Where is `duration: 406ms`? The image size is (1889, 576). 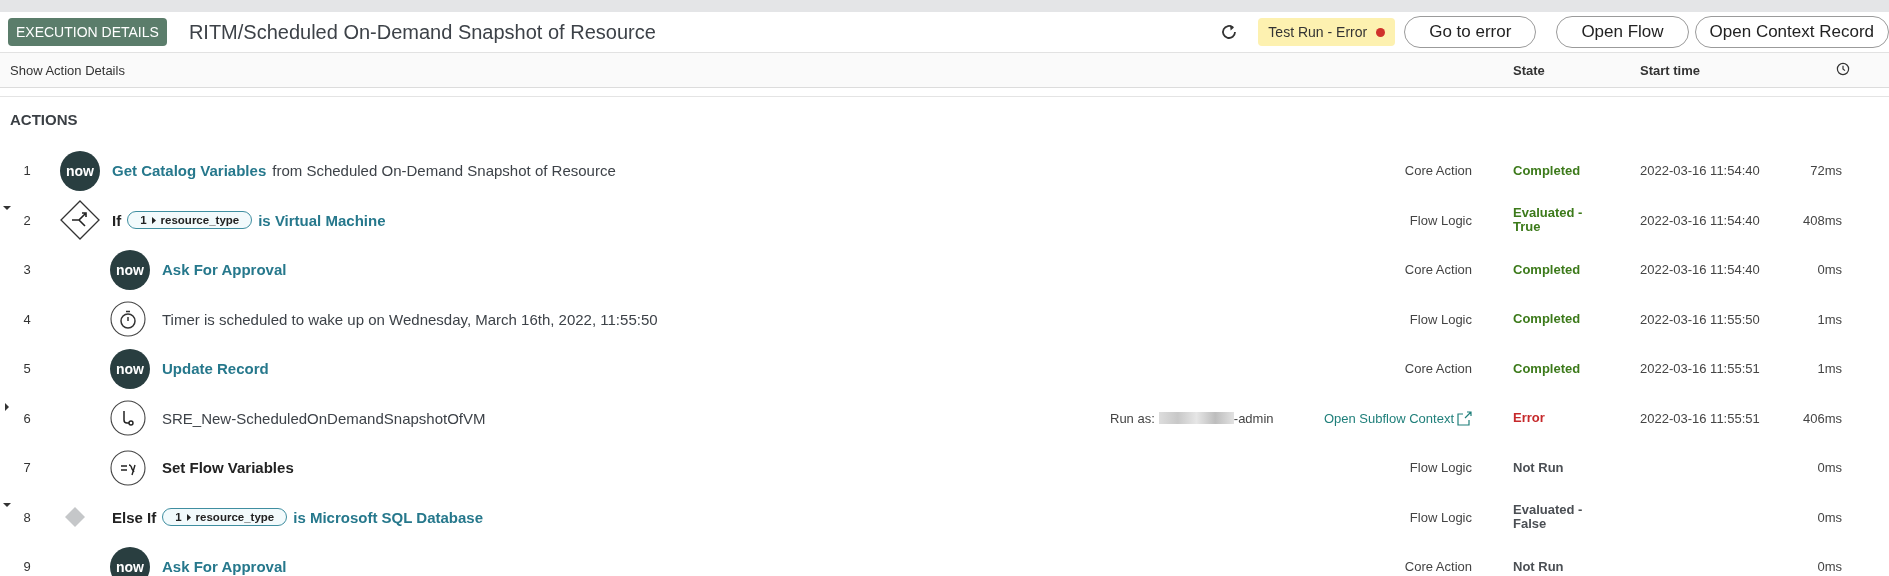
duration: 406ms is located at coordinates (1822, 418).